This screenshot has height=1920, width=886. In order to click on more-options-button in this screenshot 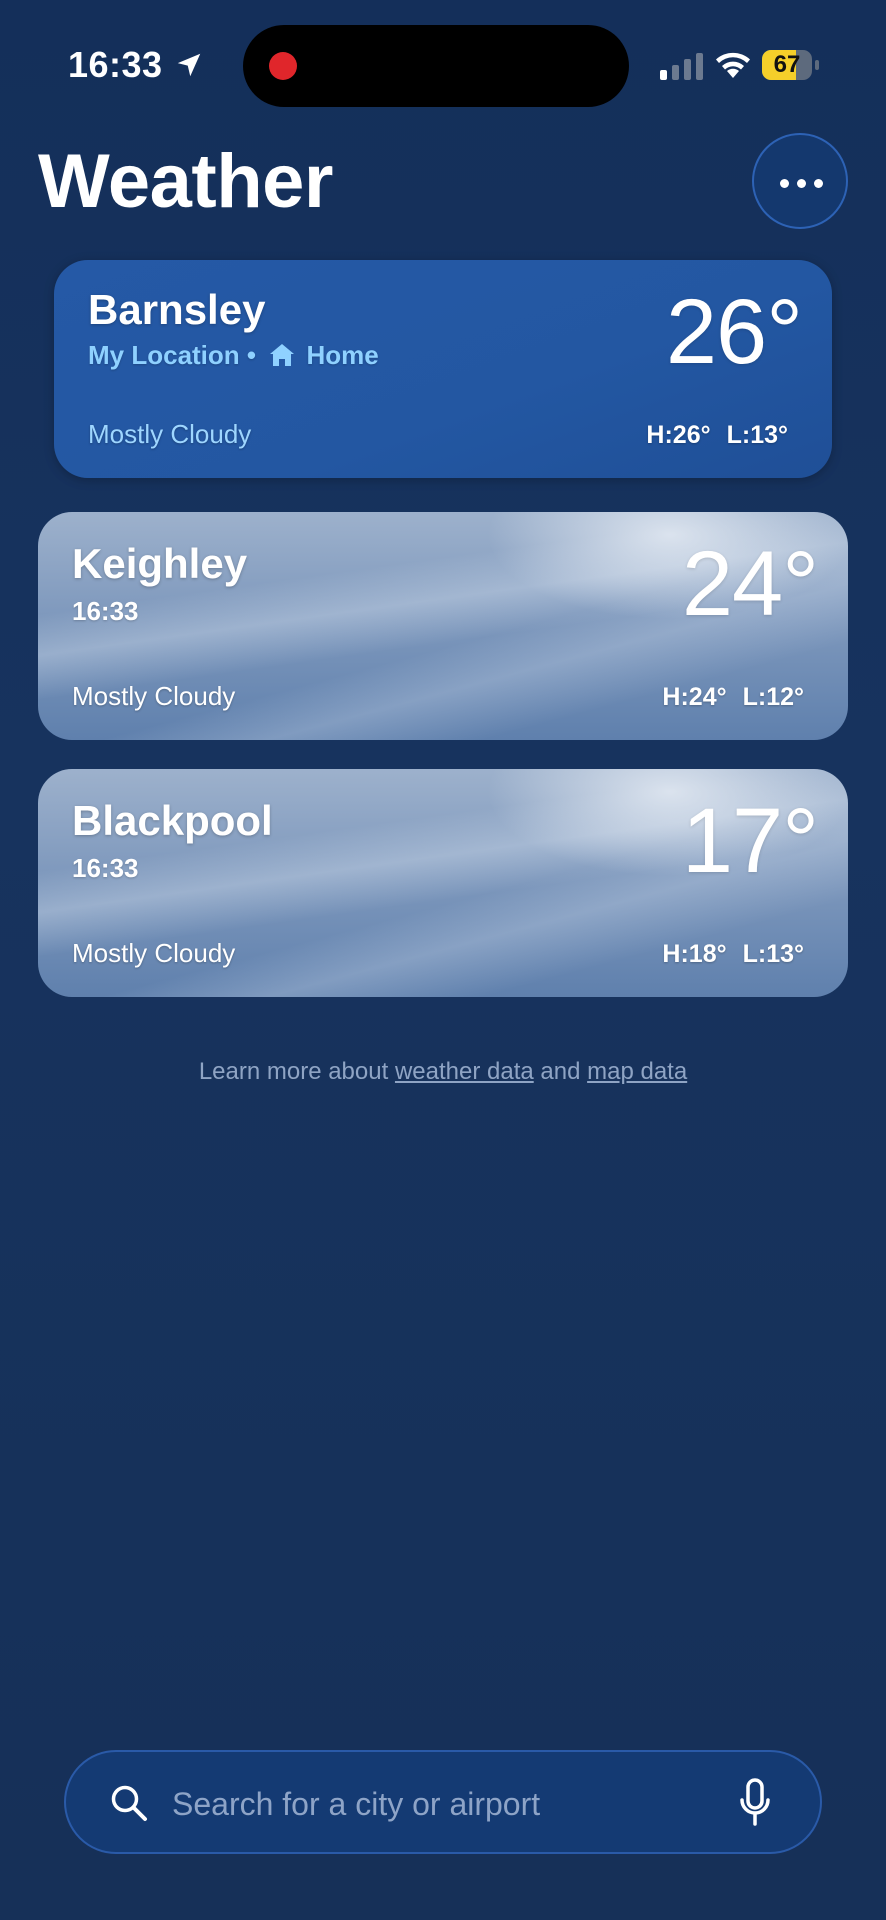, I will do `click(800, 181)`.